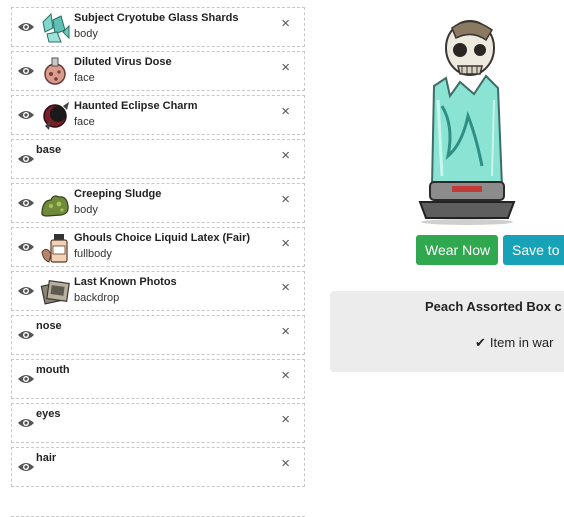  Describe the element at coordinates (158, 335) in the screenshot. I see `layer-item: nose ×` at that location.